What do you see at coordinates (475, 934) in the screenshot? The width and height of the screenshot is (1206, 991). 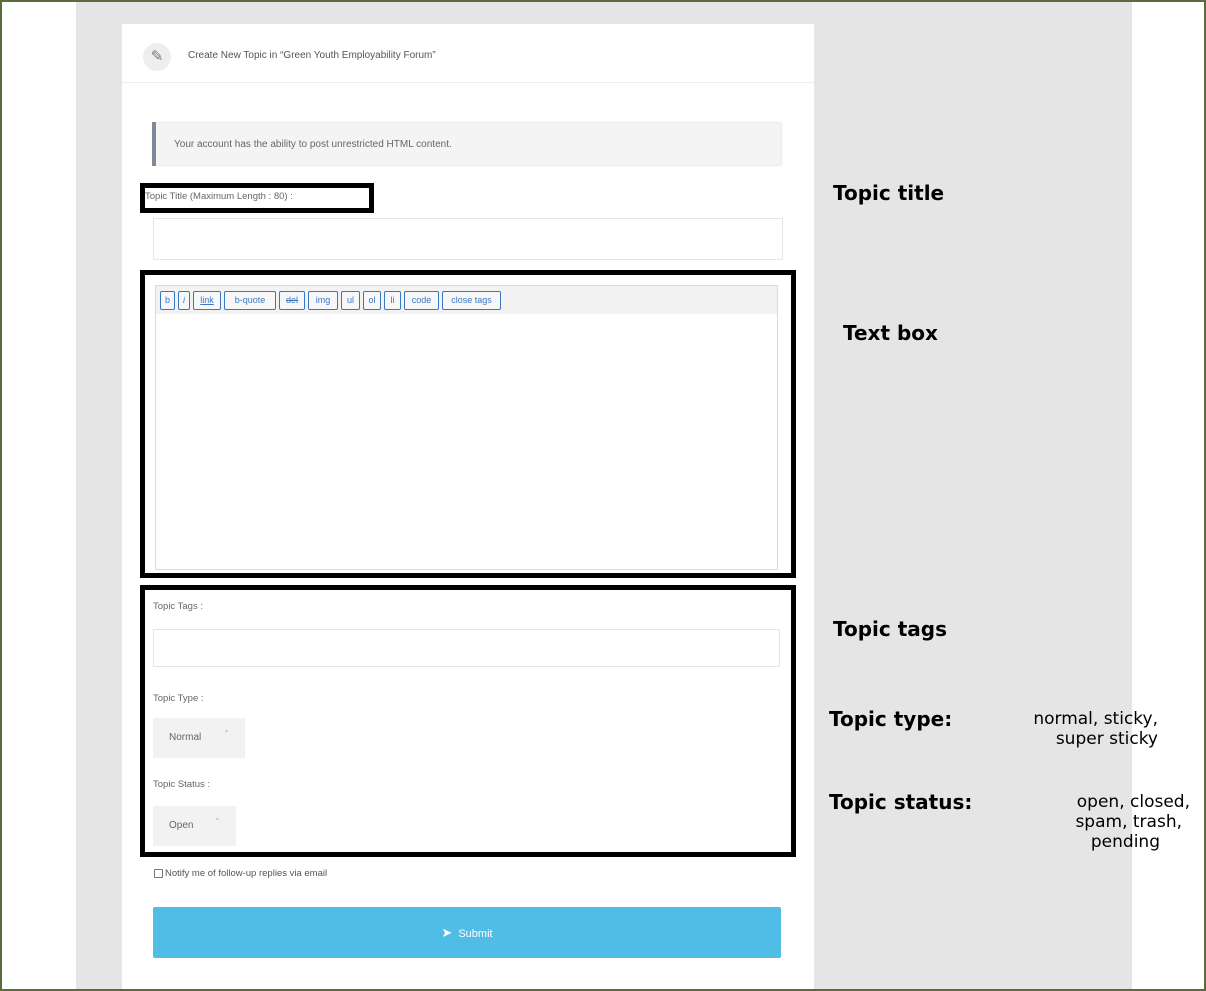 I see `submit-label: Submit` at bounding box center [475, 934].